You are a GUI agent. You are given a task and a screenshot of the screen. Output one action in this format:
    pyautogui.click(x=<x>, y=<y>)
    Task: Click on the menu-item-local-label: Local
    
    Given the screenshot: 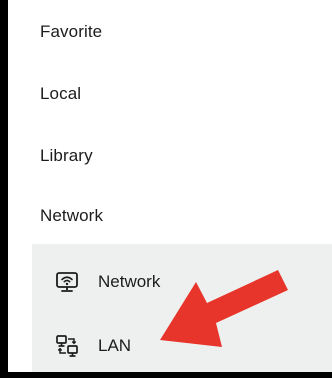 What is the action you would take?
    pyautogui.click(x=61, y=93)
    